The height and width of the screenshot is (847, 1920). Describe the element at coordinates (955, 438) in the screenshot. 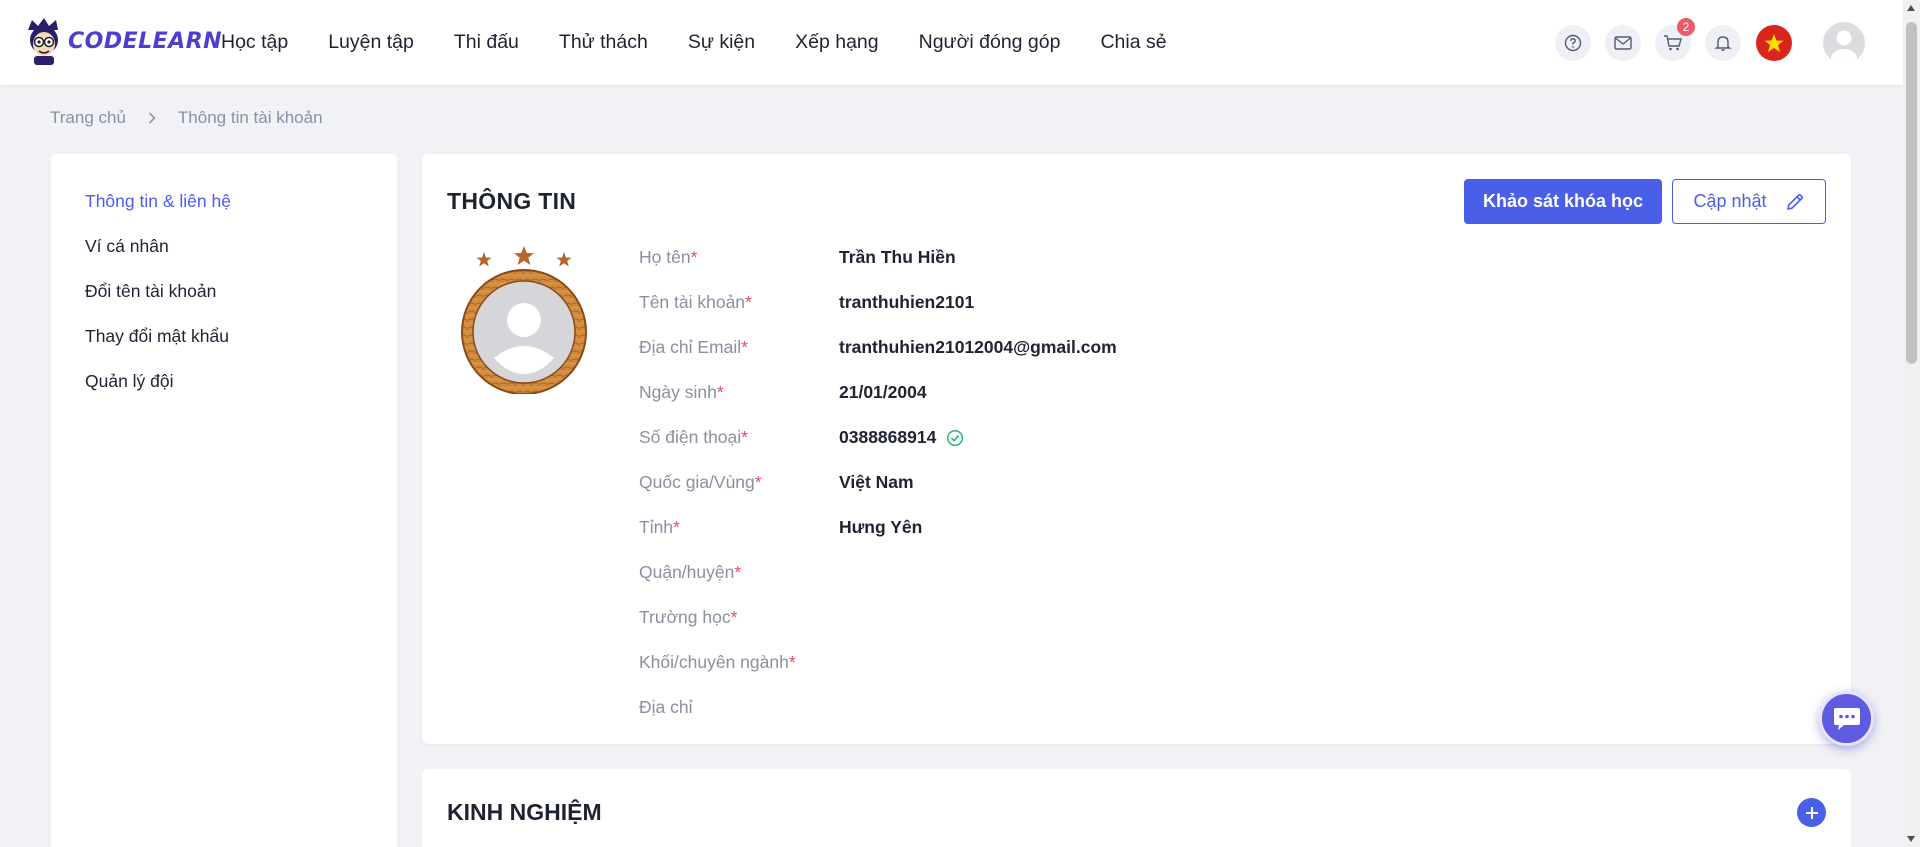

I see `verified-check-icon` at that location.